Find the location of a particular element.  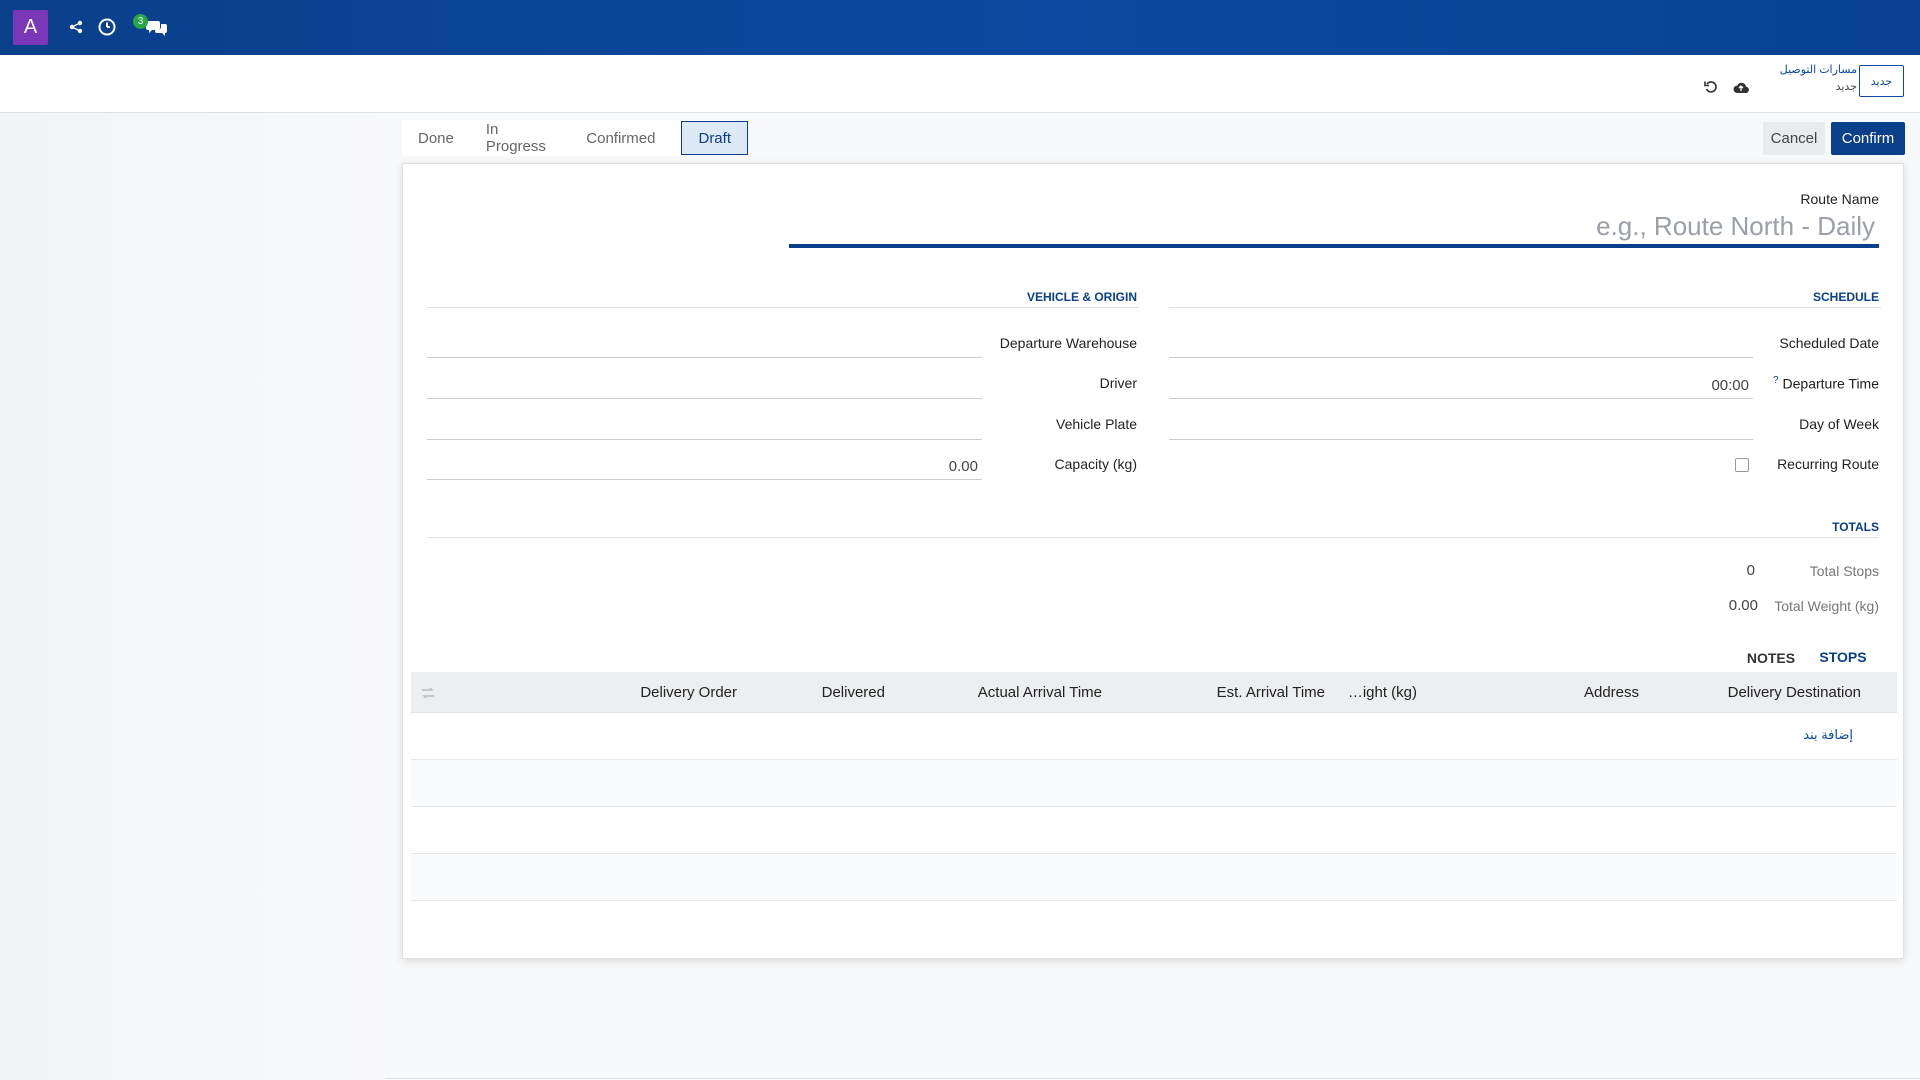

driver-label: Driver is located at coordinates (1118, 383).